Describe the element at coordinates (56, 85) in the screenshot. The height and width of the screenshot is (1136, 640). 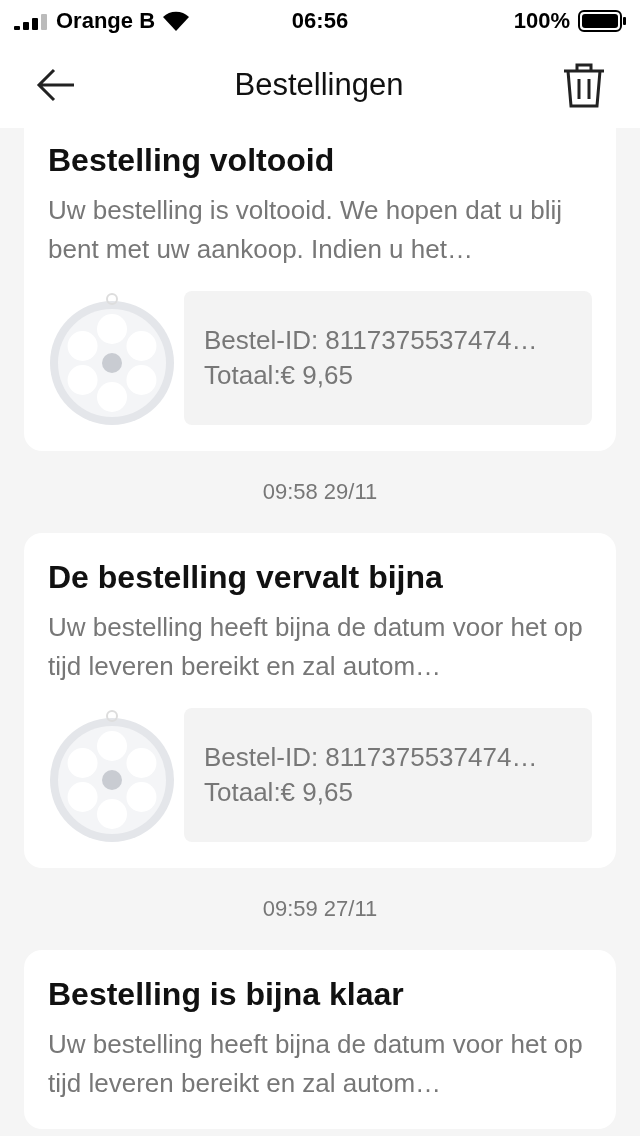
I see `back-button` at that location.